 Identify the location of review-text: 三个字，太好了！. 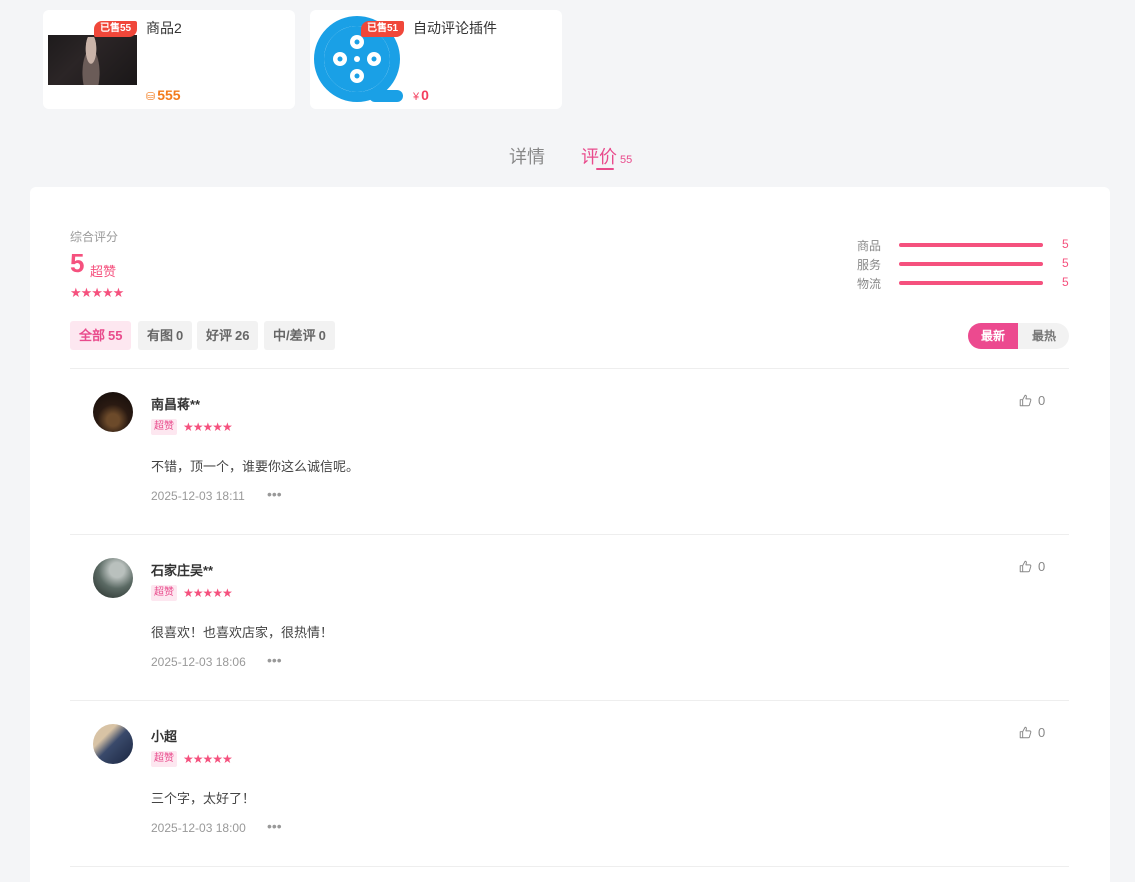
(203, 798).